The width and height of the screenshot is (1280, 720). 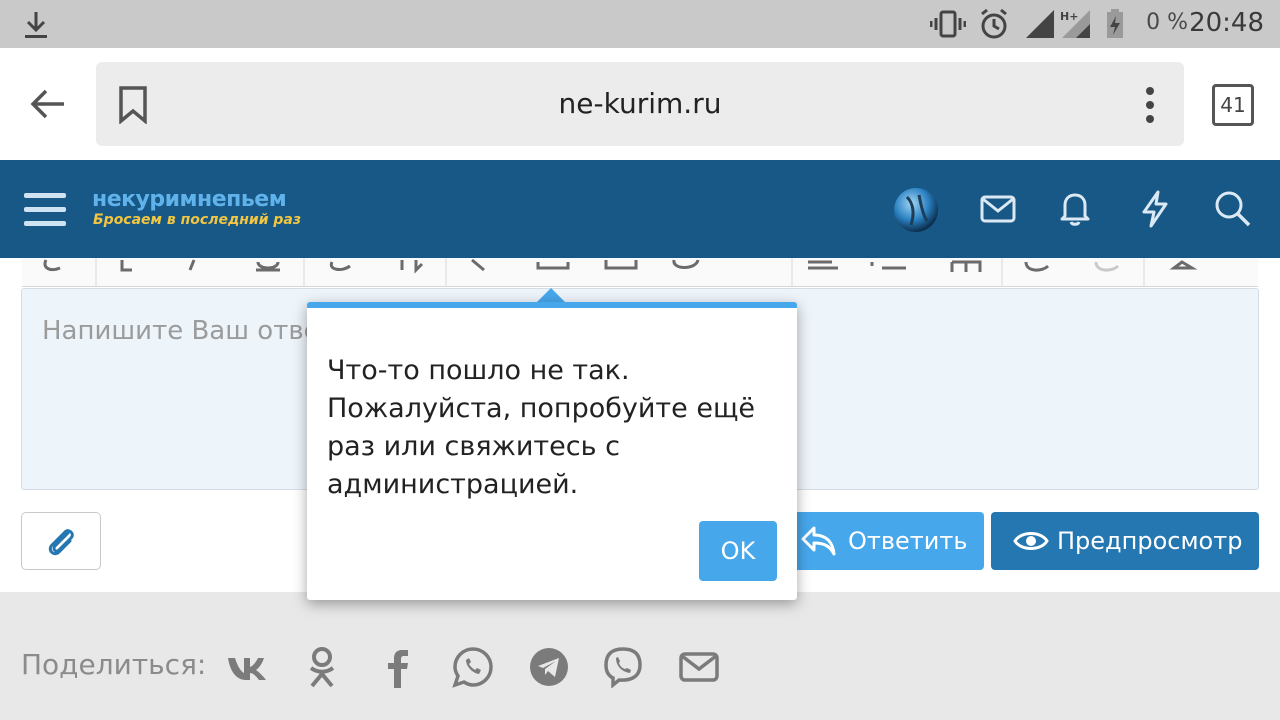 What do you see at coordinates (327, 667) in the screenshot?
I see `odnoklassniki-icon` at bounding box center [327, 667].